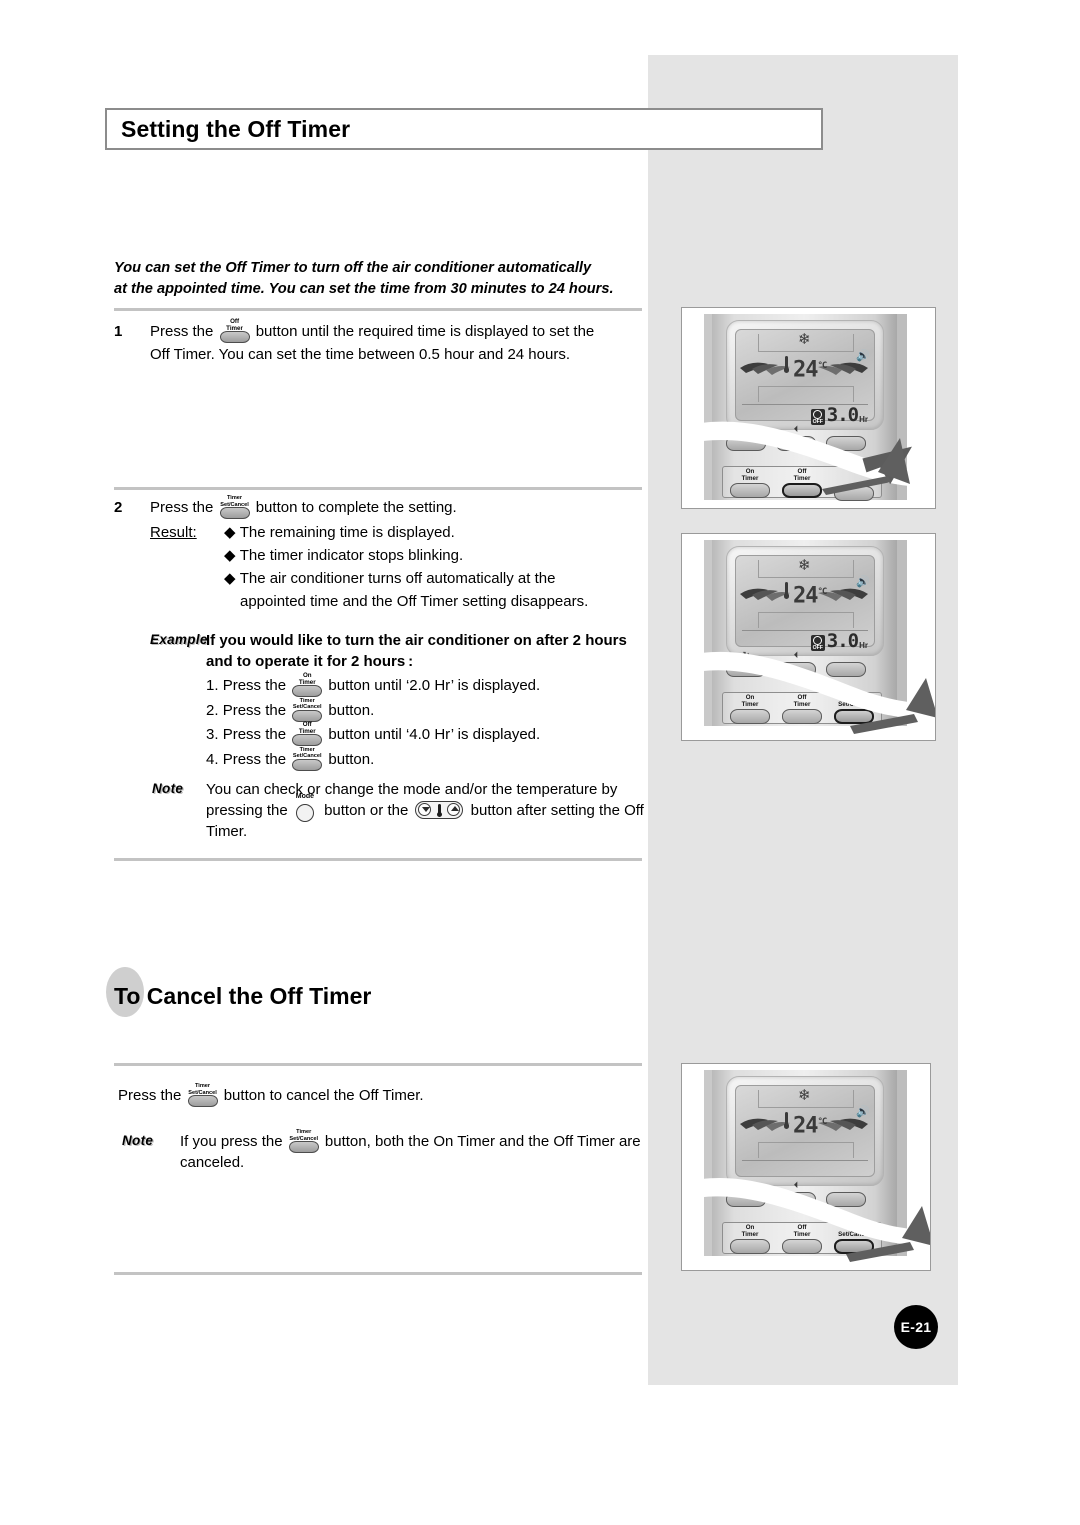 The image size is (1080, 1525). I want to click on temperature-button-icon, so click(439, 809).